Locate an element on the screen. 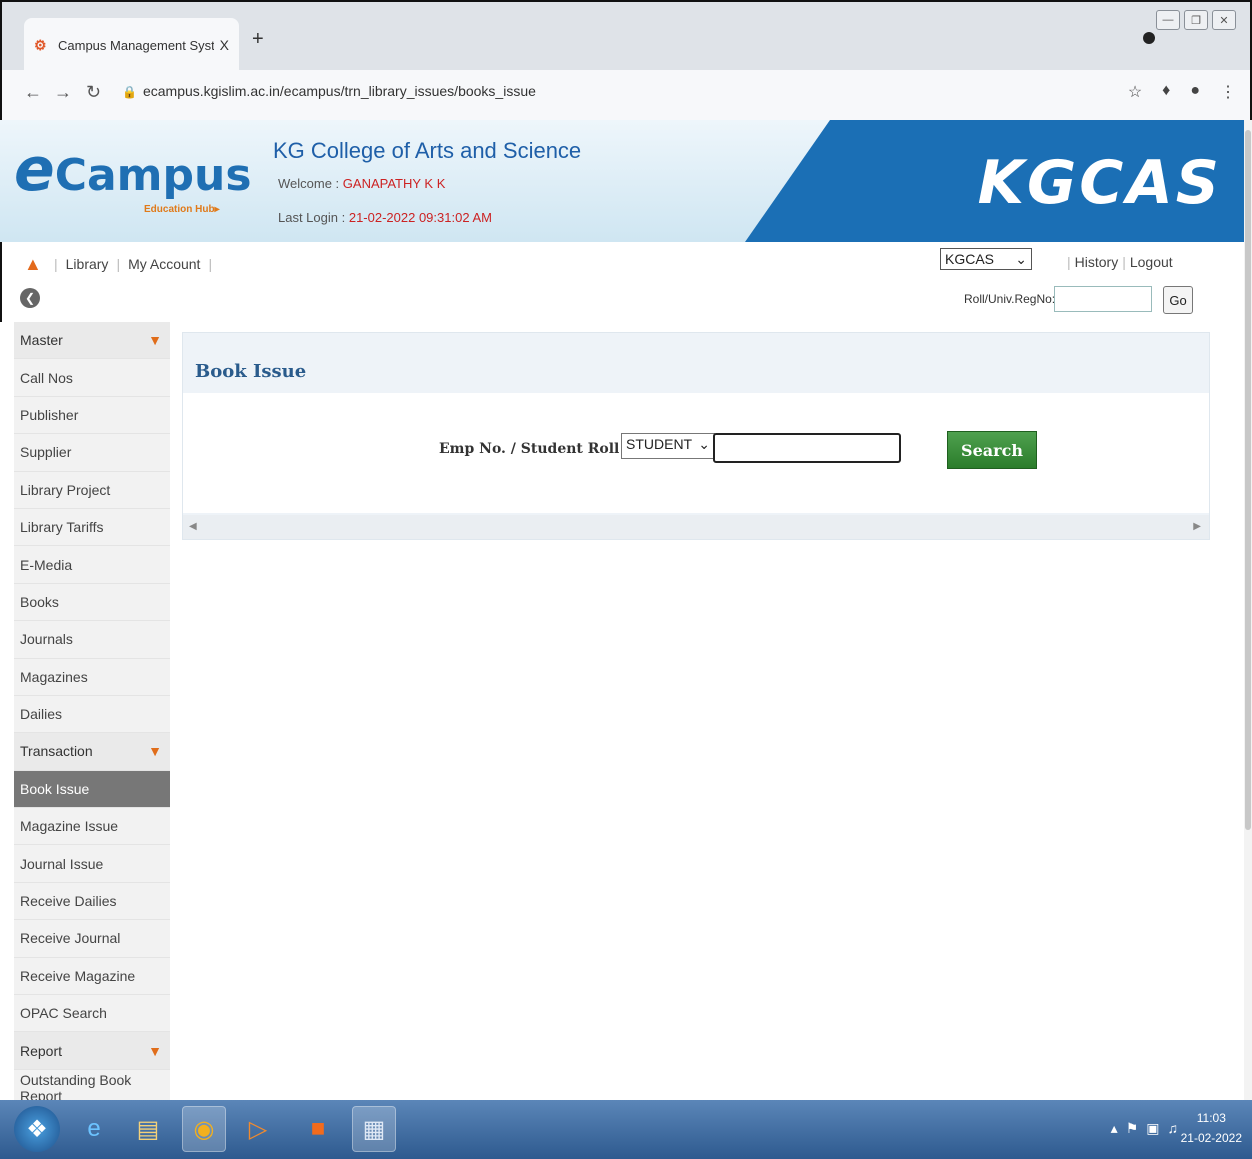 This screenshot has height=1159, width=1252. sidebar-item-library-project: Library Project is located at coordinates (92, 490).